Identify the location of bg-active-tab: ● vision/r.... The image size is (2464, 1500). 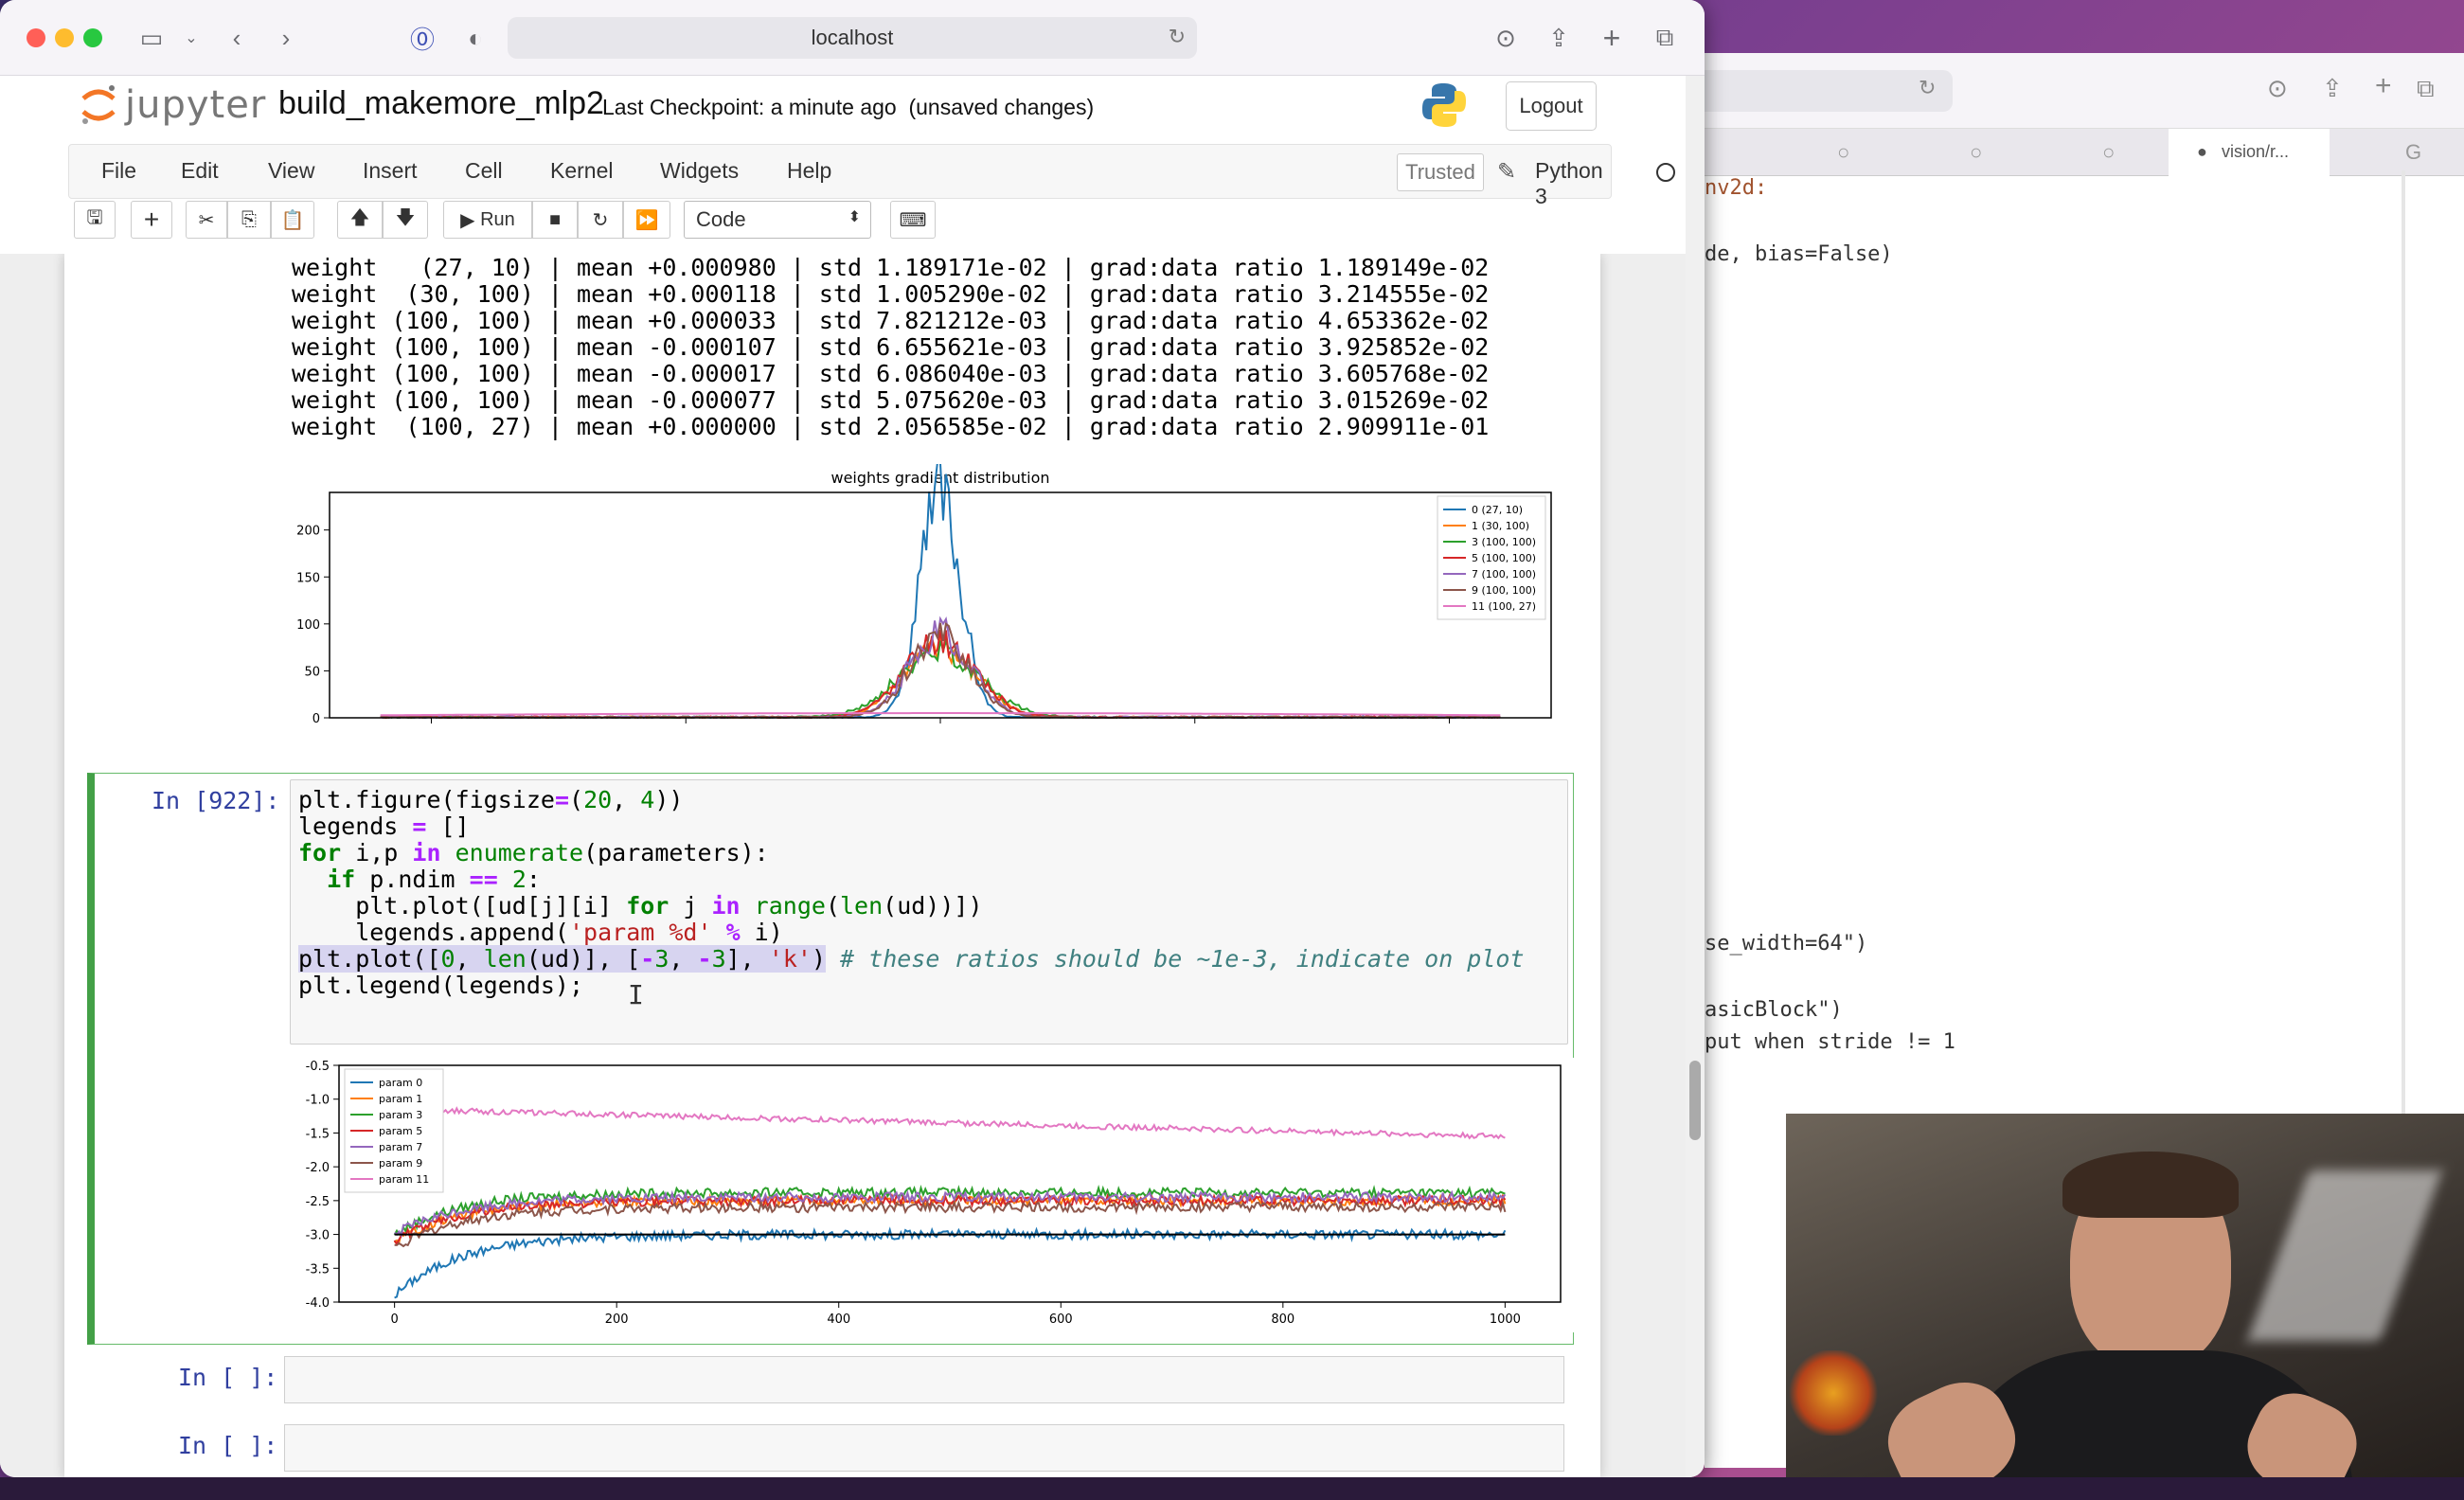
(2249, 153).